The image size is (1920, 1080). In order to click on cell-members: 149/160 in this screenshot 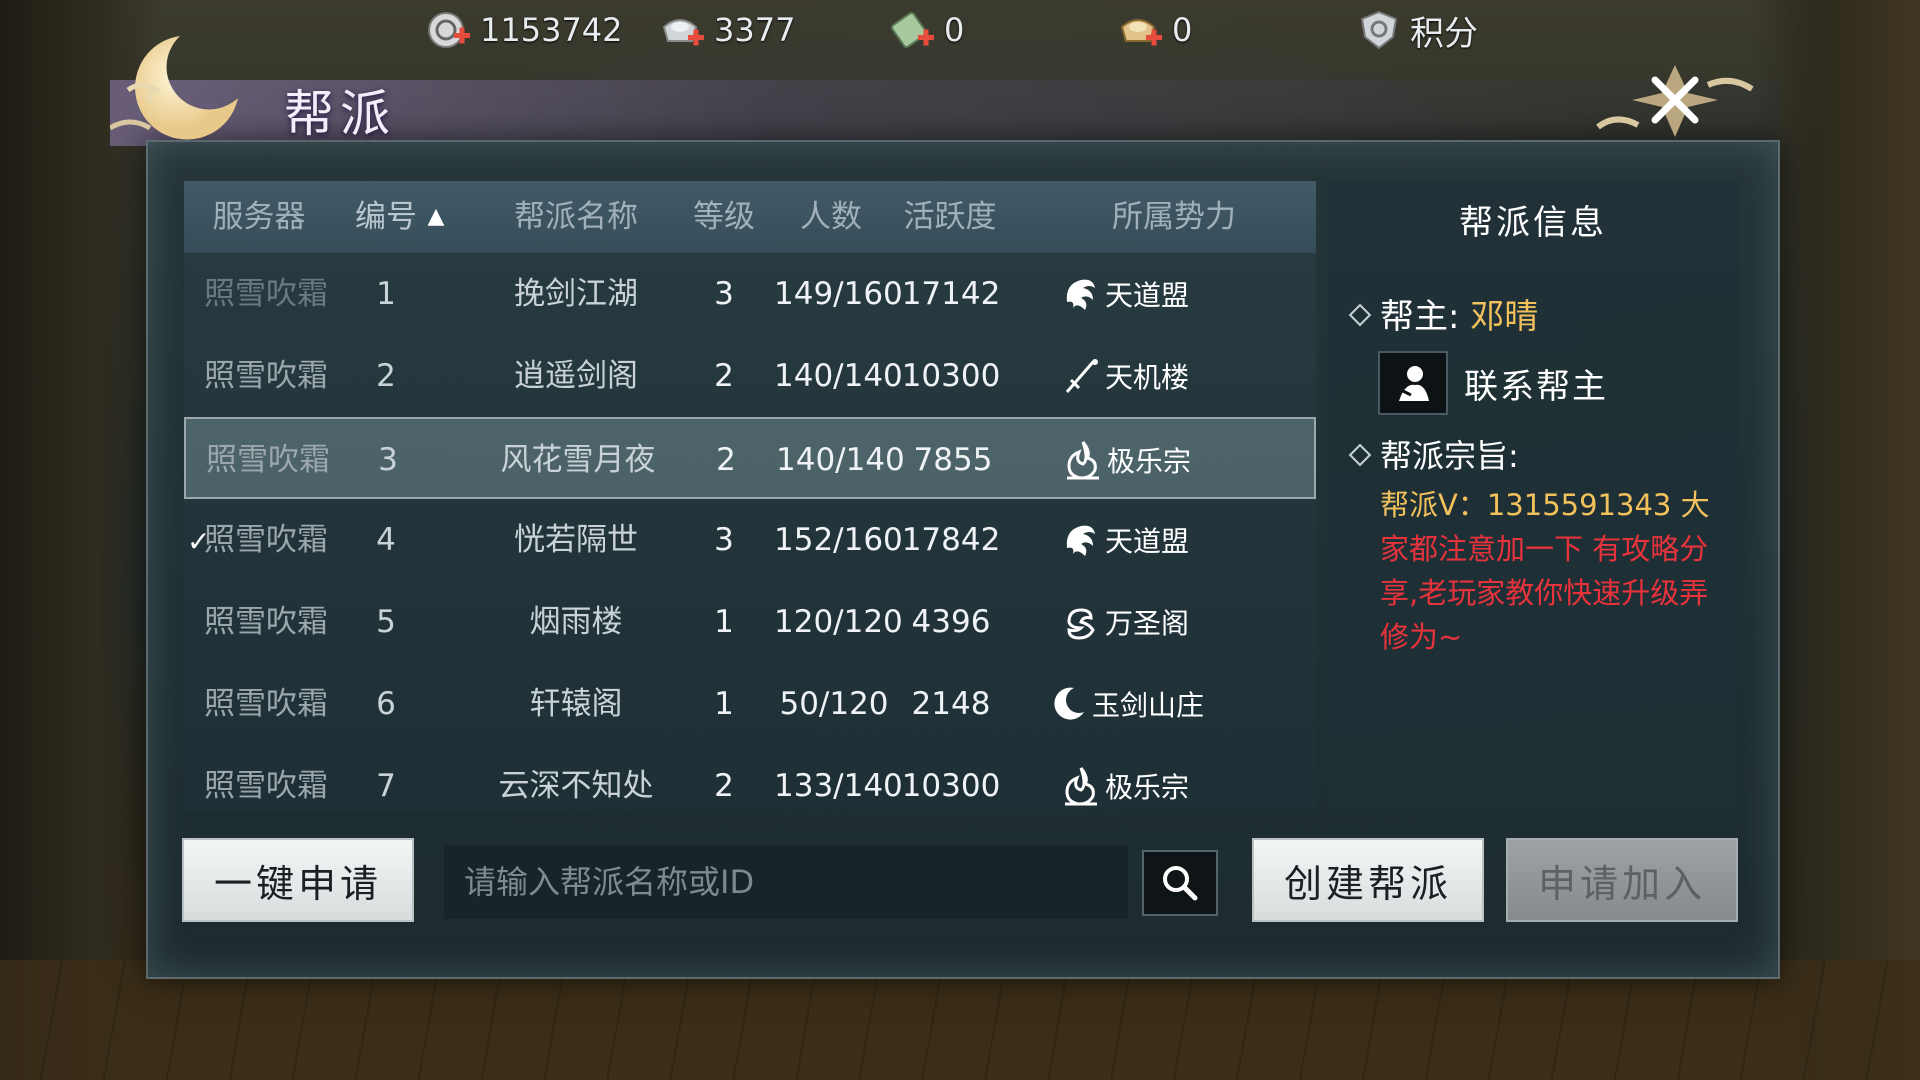, I will do `click(838, 294)`.